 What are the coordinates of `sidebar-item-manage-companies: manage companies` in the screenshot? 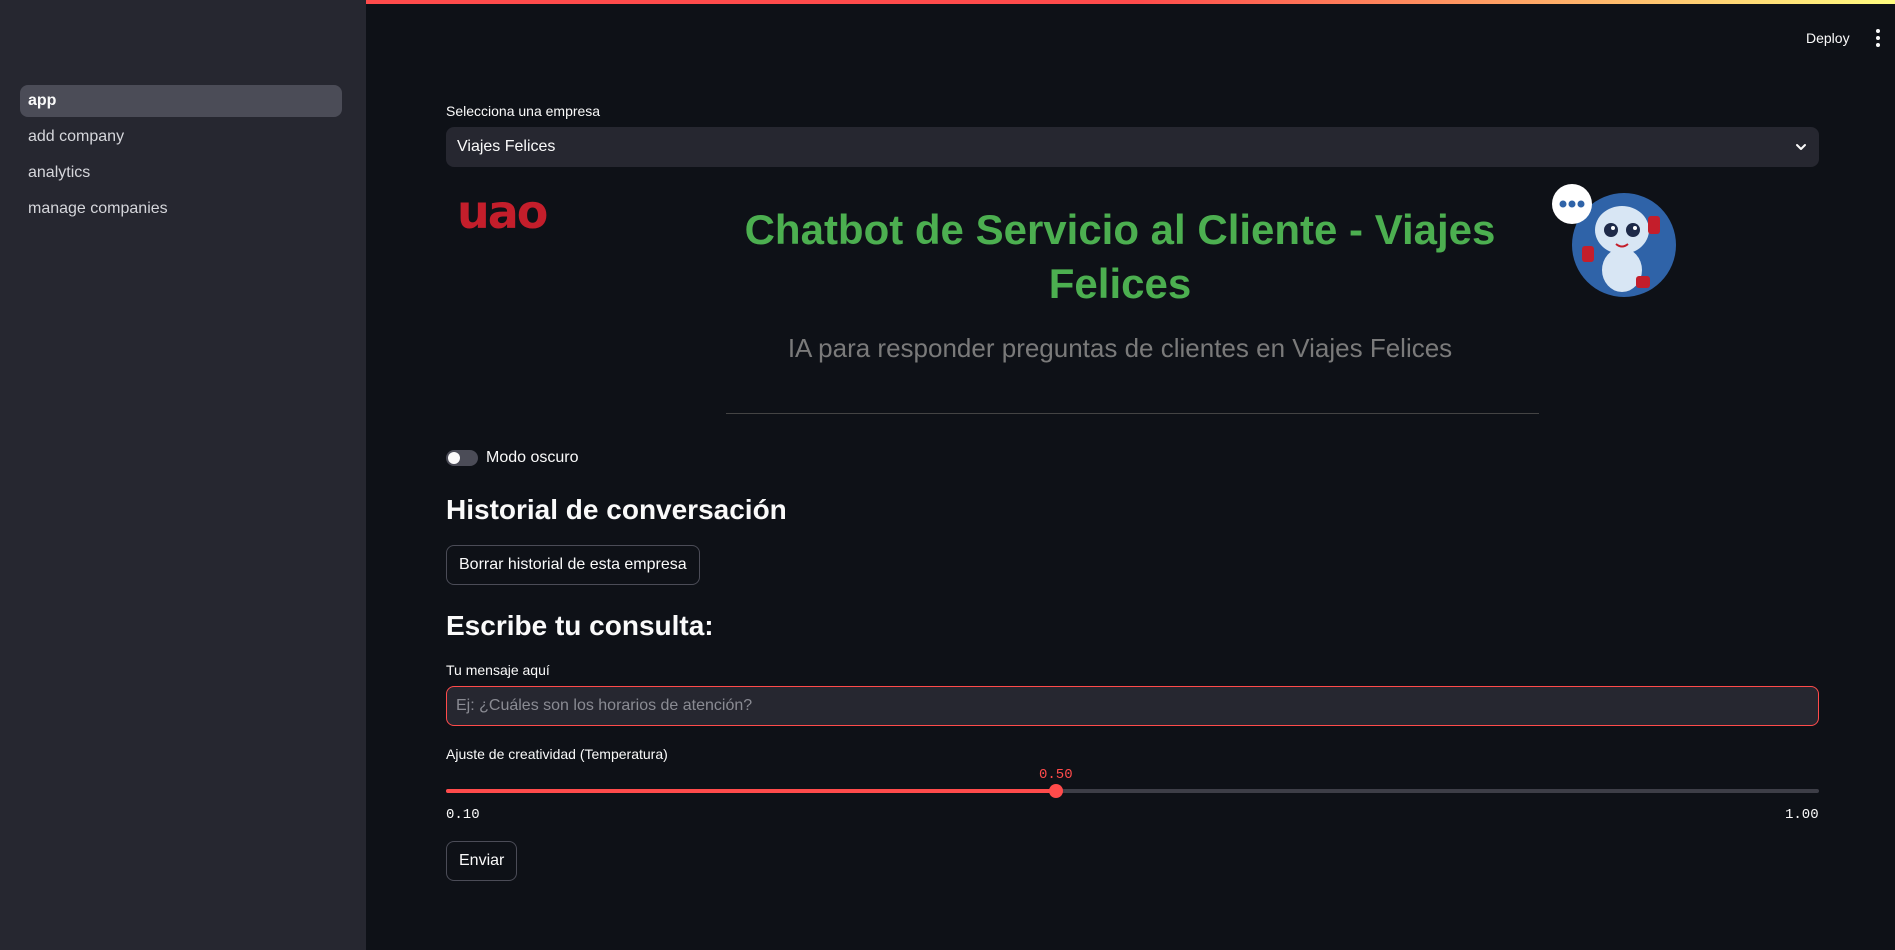 It's located at (181, 209).